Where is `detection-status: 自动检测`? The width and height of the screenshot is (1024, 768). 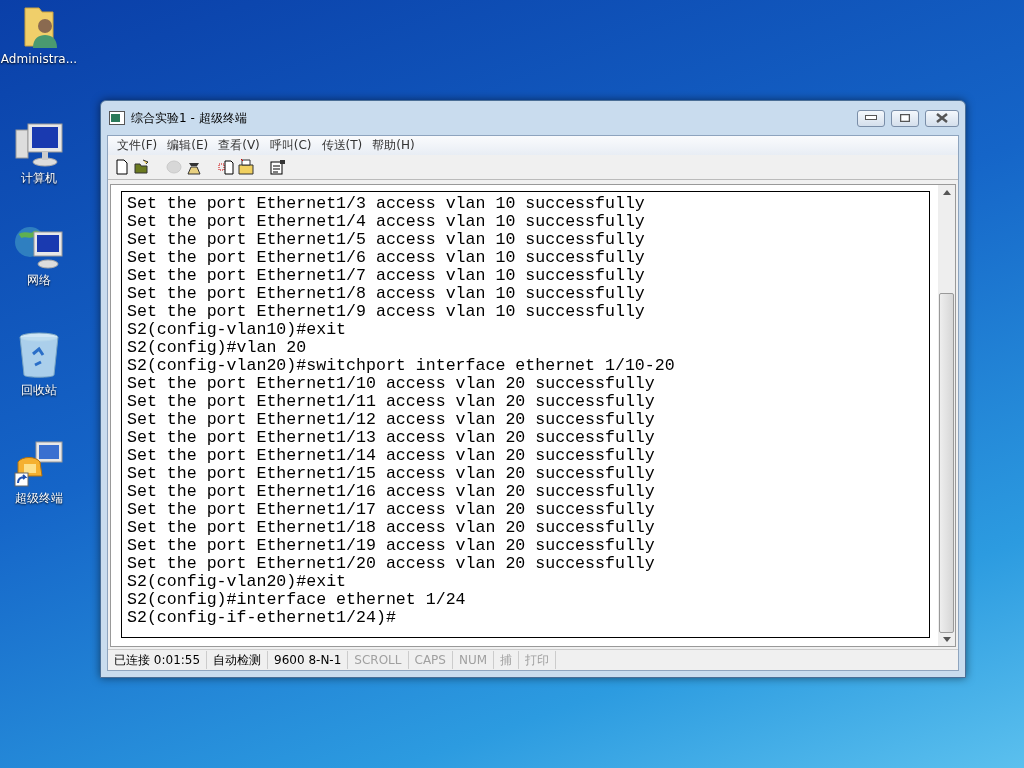
detection-status: 自动检测 is located at coordinates (238, 660).